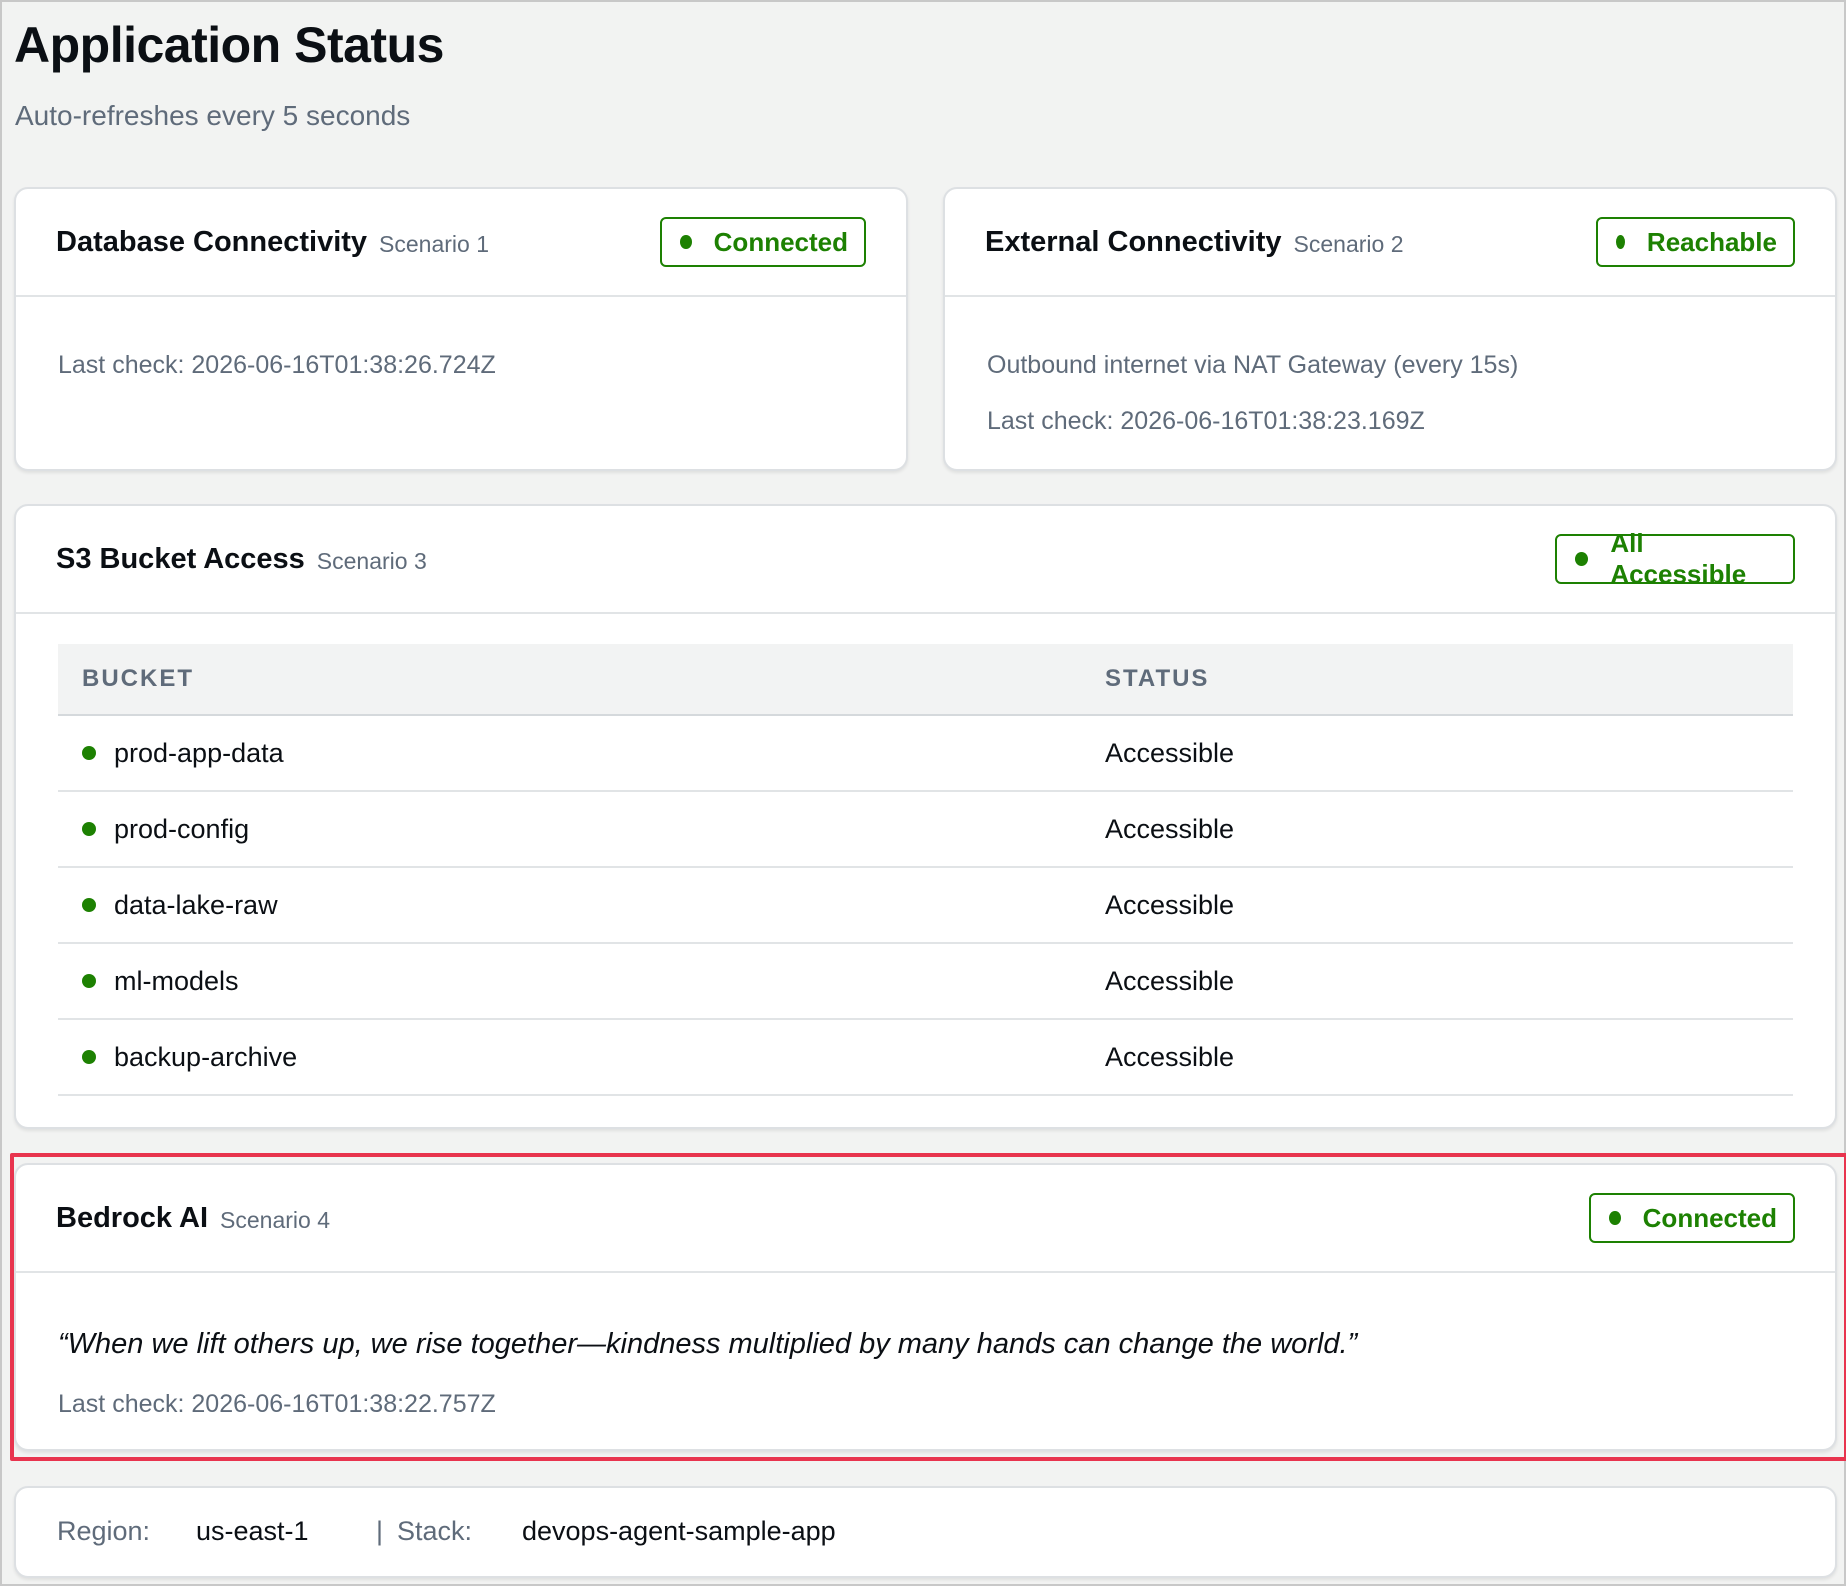 The height and width of the screenshot is (1586, 1846). I want to click on last-check: Last check: 2026-06-16T01:38:23.169Z, so click(1206, 421).